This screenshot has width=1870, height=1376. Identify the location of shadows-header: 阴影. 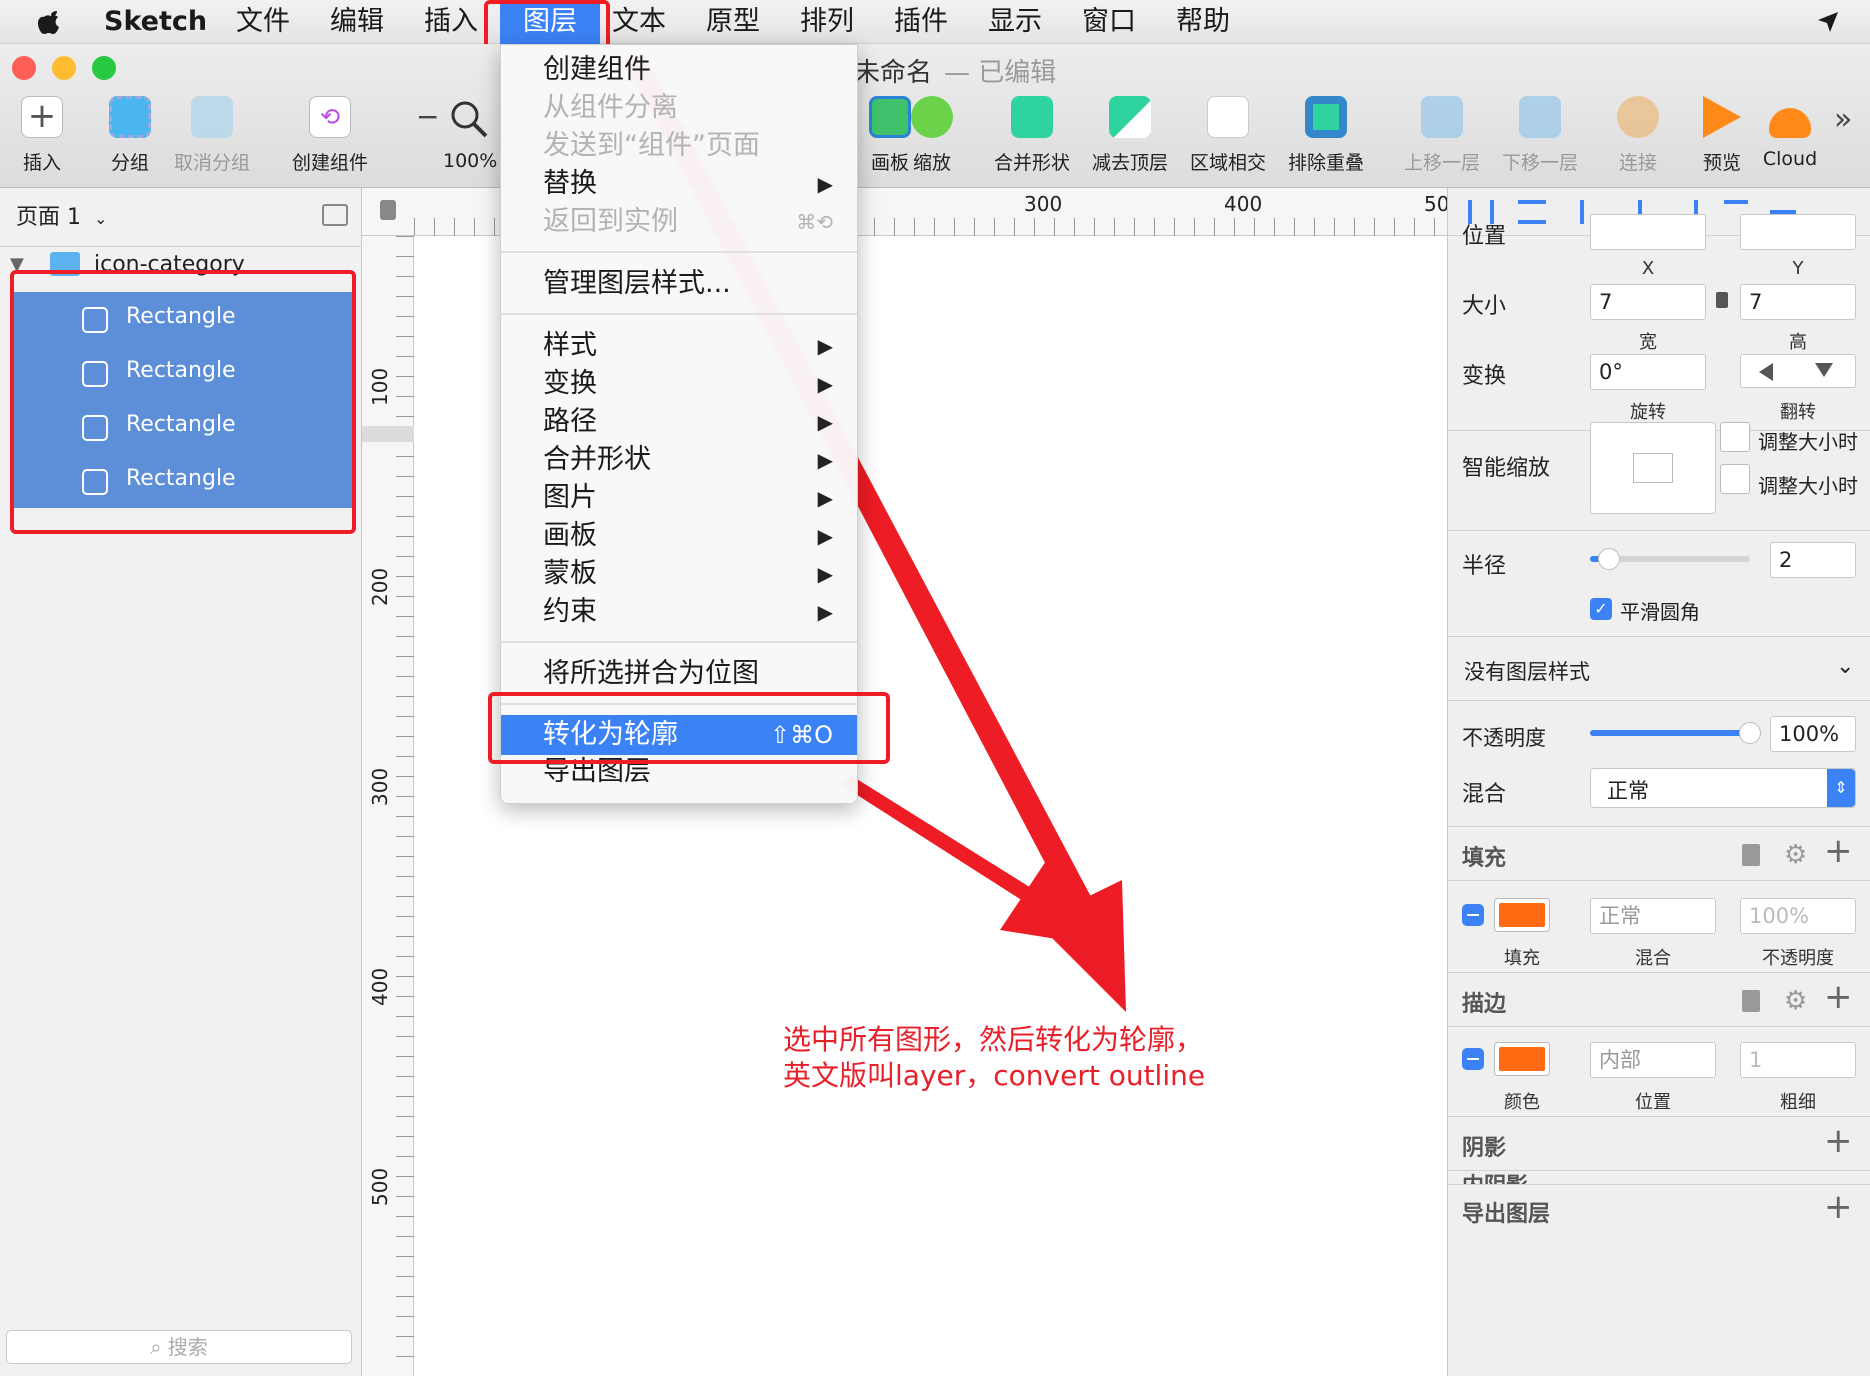
(1484, 1148).